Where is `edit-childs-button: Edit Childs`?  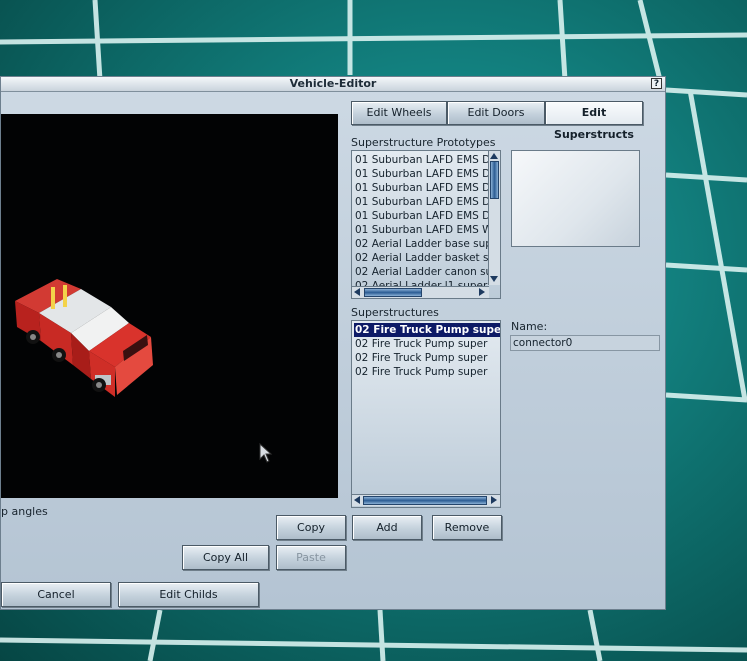
edit-childs-button: Edit Childs is located at coordinates (188, 594).